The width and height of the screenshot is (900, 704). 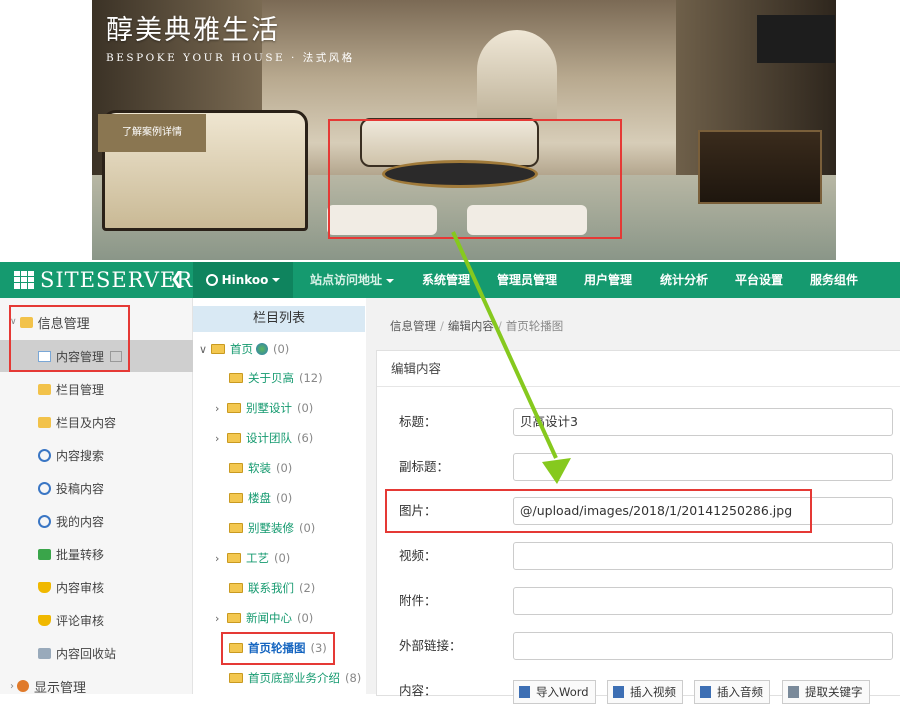 I want to click on highlight-box-banner, so click(x=475, y=179).